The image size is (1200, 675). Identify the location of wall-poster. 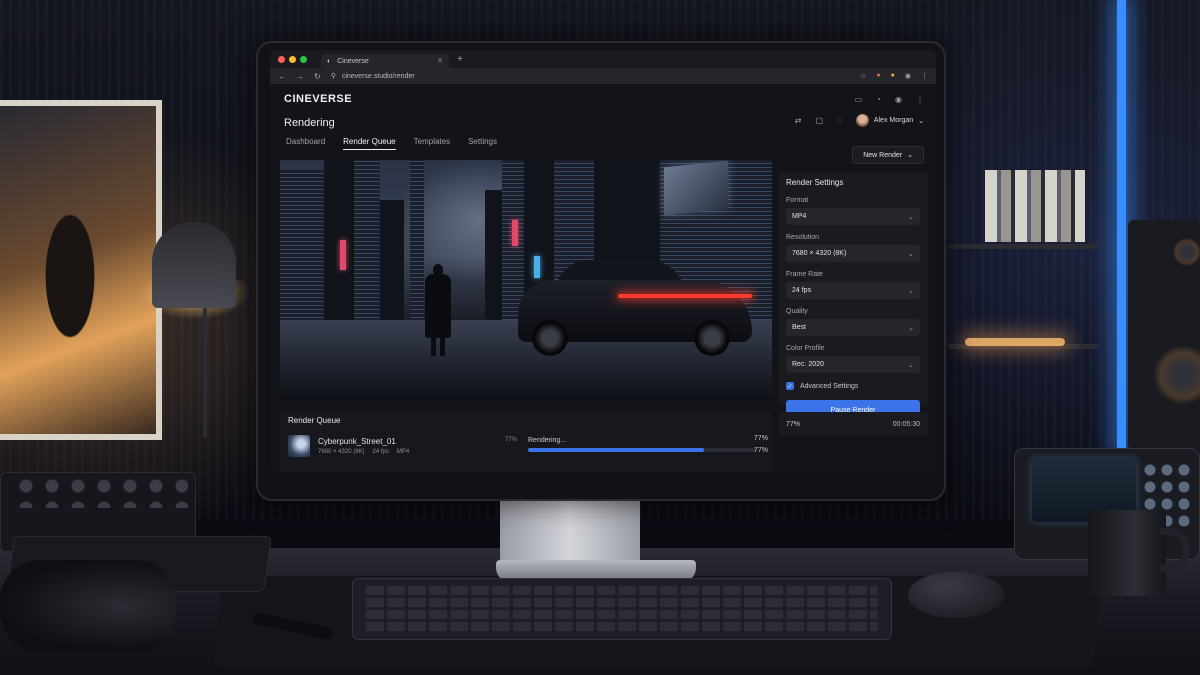
(81, 270).